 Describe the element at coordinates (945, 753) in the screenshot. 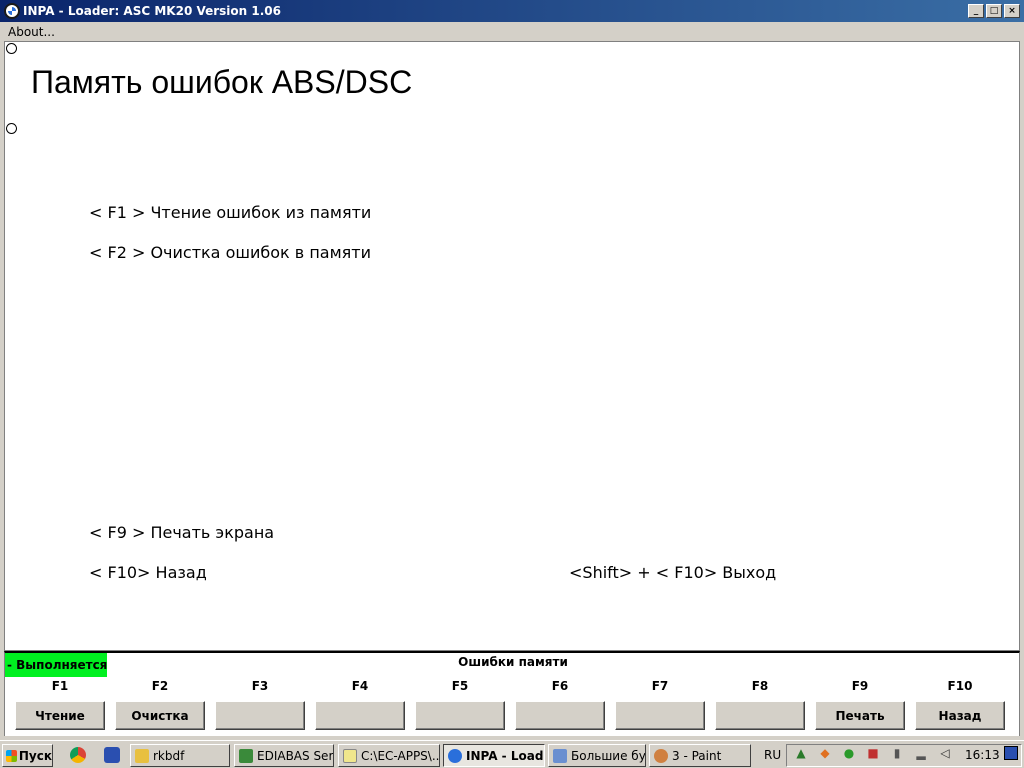

I see `volume-icon: ◁` at that location.